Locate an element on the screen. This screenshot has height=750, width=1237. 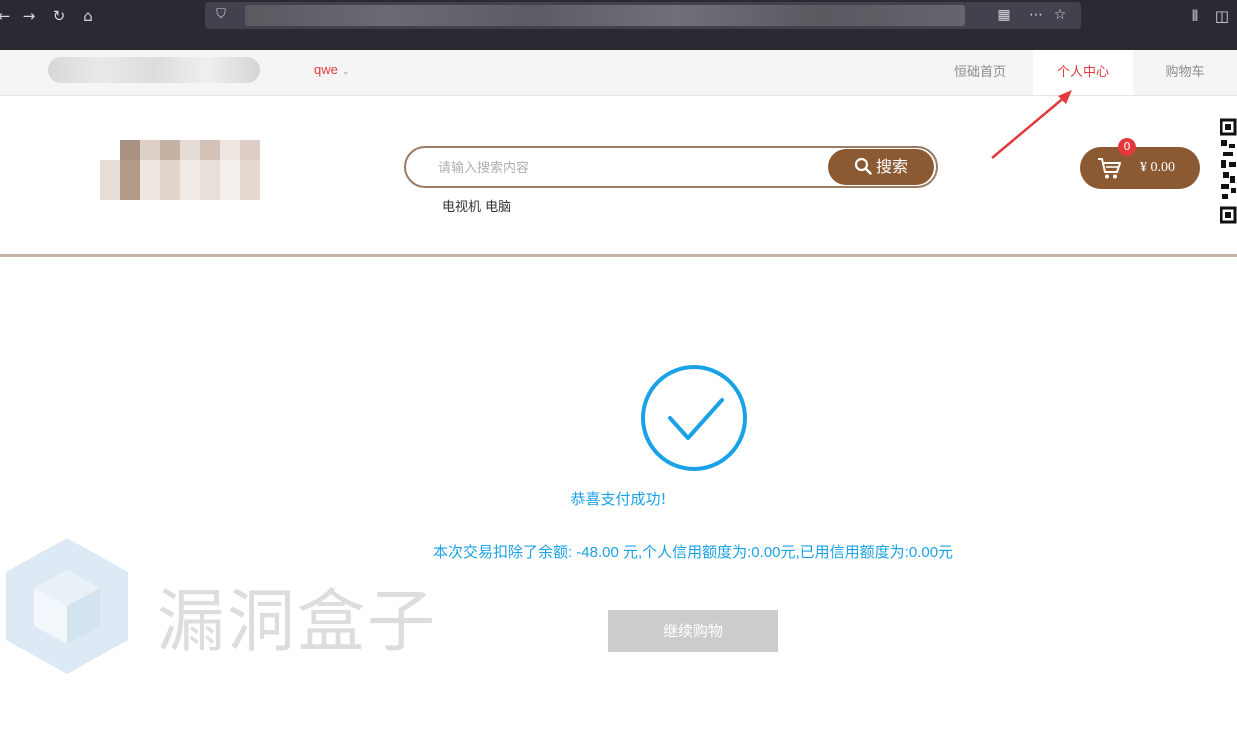
cart-icon is located at coordinates (1109, 168).